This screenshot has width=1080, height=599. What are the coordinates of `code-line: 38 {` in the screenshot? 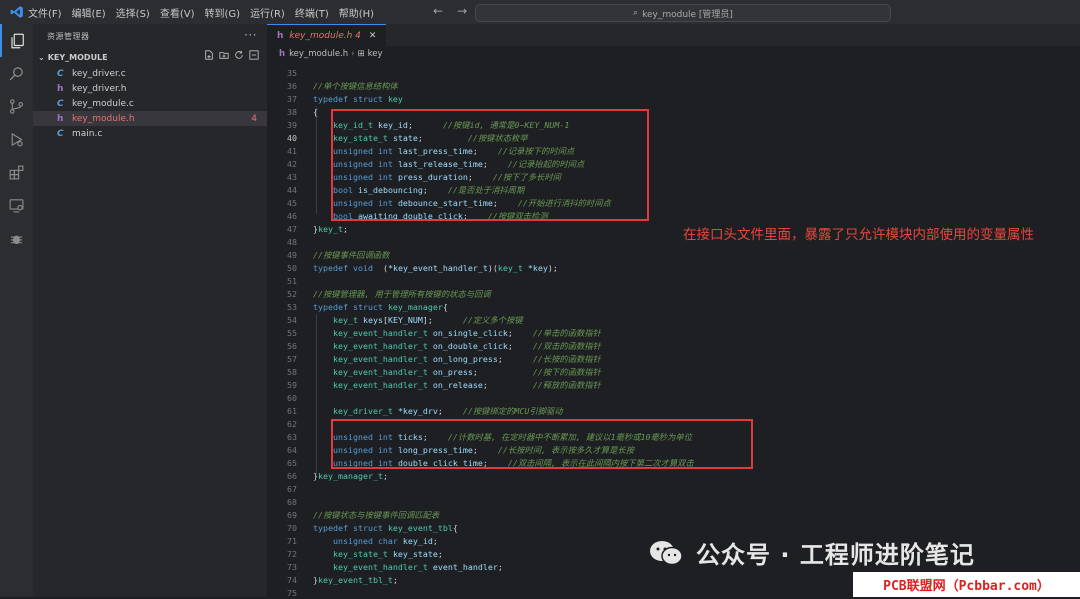 It's located at (292, 111).